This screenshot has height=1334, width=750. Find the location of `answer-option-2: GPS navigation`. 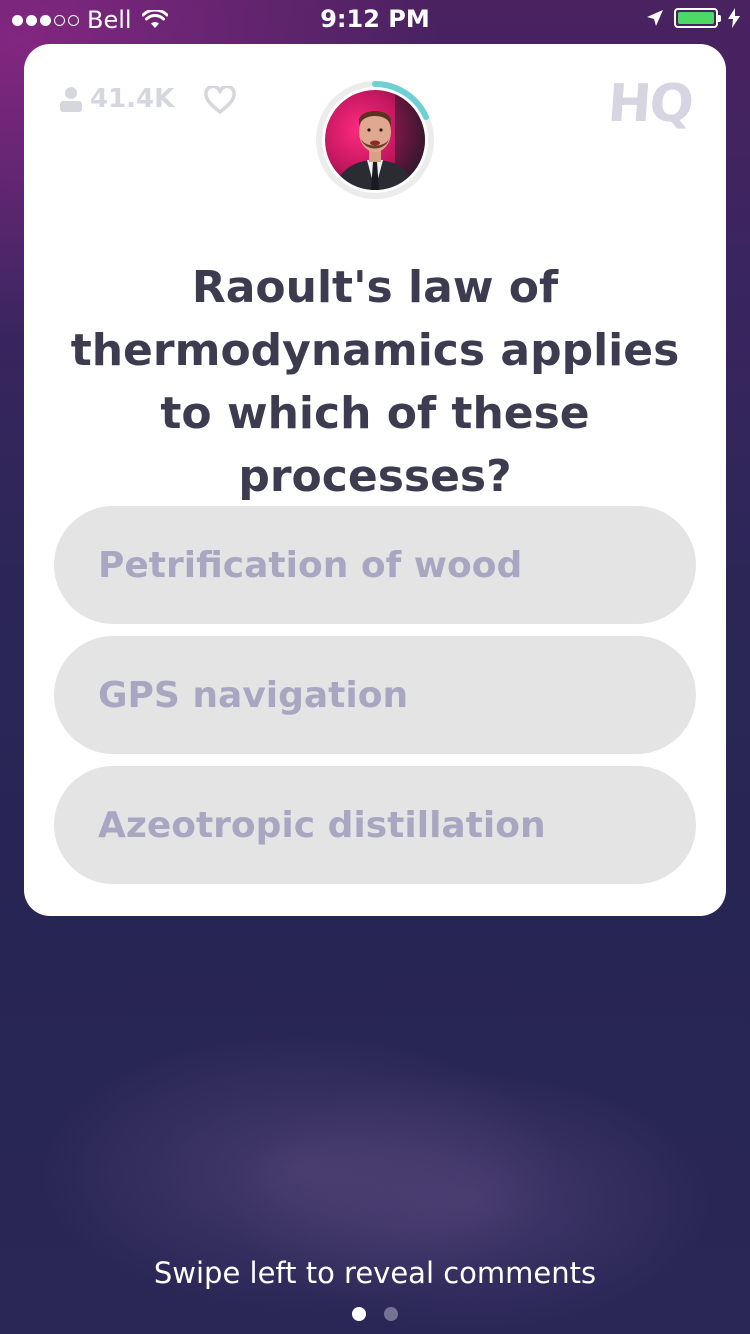

answer-option-2: GPS navigation is located at coordinates (375, 695).